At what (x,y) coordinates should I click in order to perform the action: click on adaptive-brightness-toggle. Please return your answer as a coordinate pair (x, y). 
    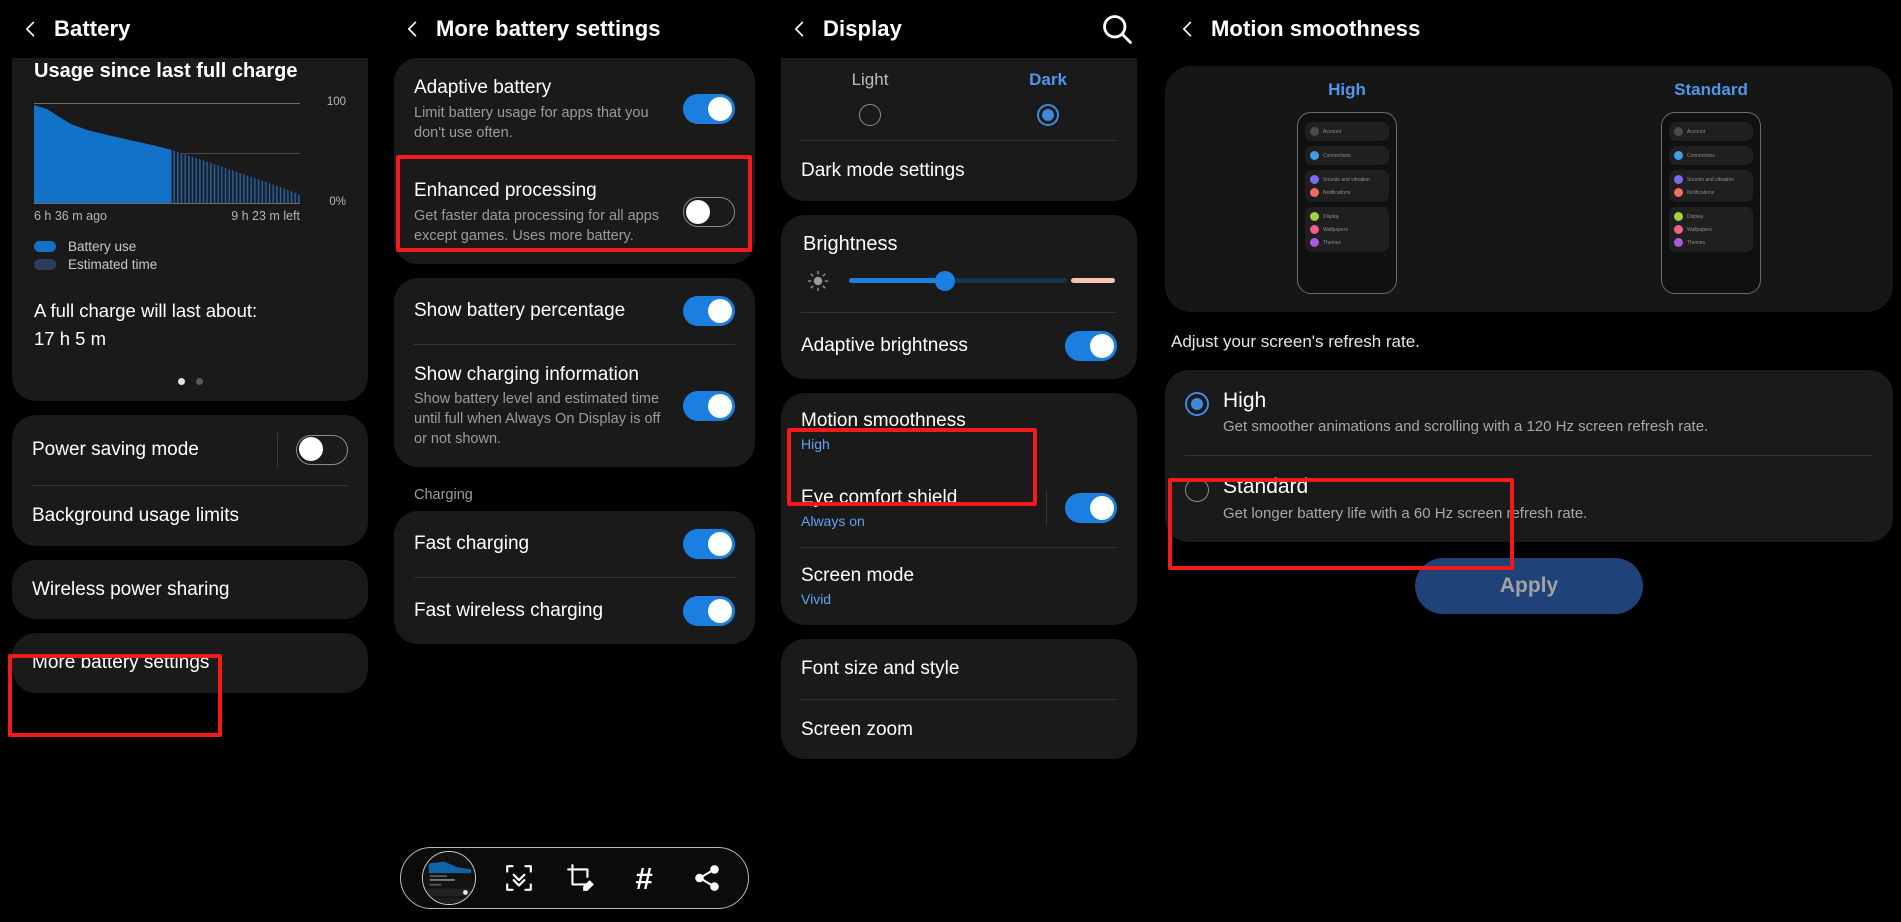
    Looking at the image, I should click on (1091, 345).